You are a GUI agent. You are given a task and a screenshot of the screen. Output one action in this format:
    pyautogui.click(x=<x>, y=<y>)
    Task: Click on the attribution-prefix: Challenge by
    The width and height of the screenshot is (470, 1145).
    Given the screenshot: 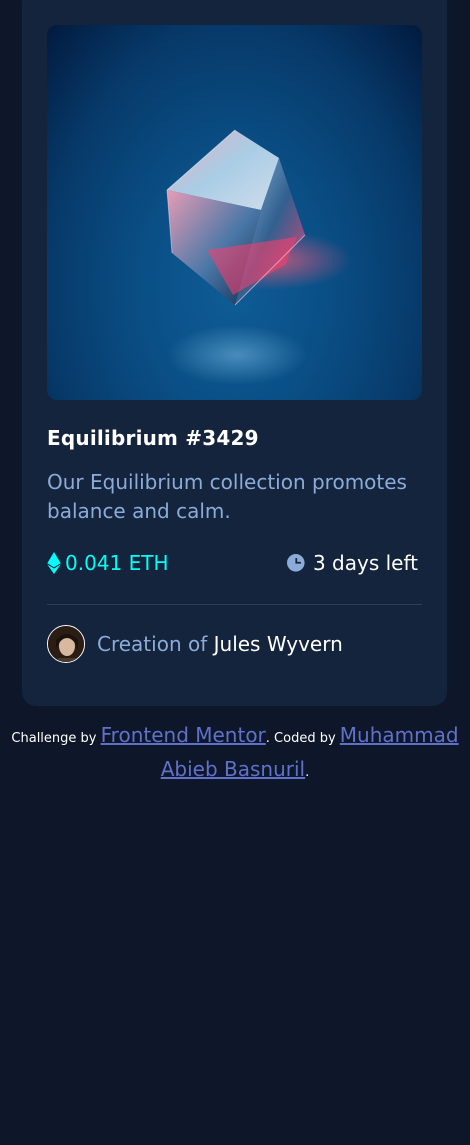 What is the action you would take?
    pyautogui.click(x=54, y=738)
    